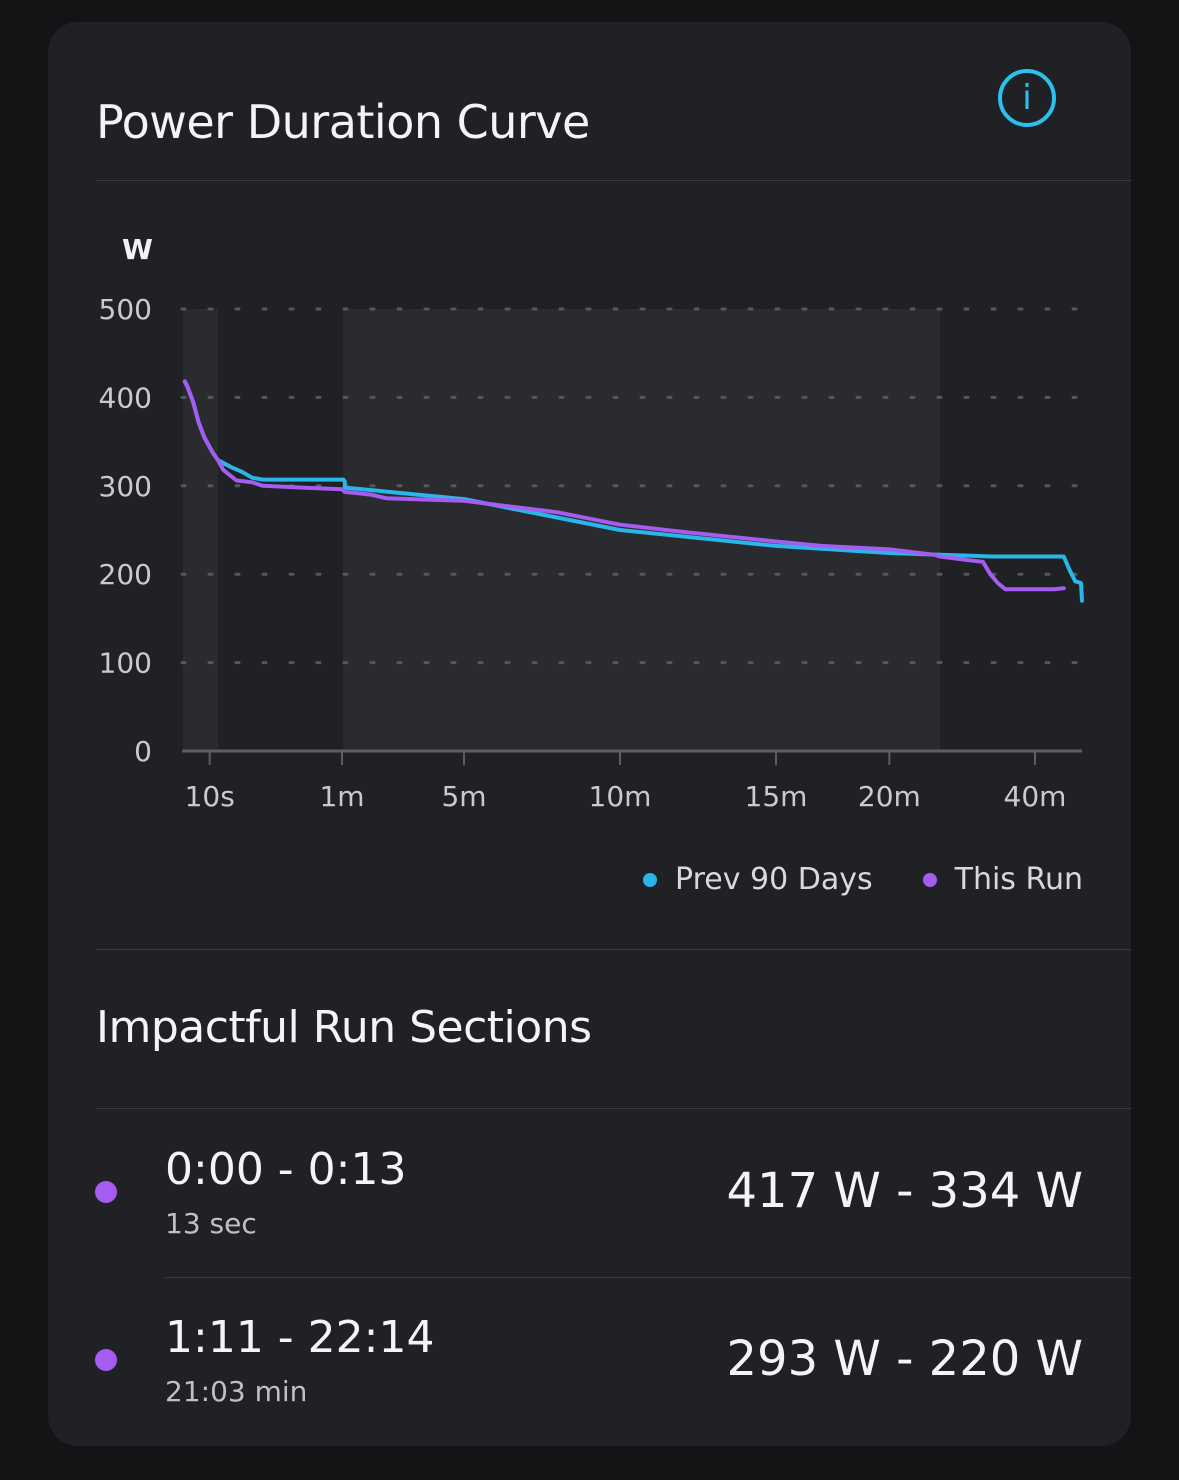 The width and height of the screenshot is (1179, 1480). Describe the element at coordinates (344, 1027) in the screenshot. I see `section-title: Impactful Run Sections` at that location.